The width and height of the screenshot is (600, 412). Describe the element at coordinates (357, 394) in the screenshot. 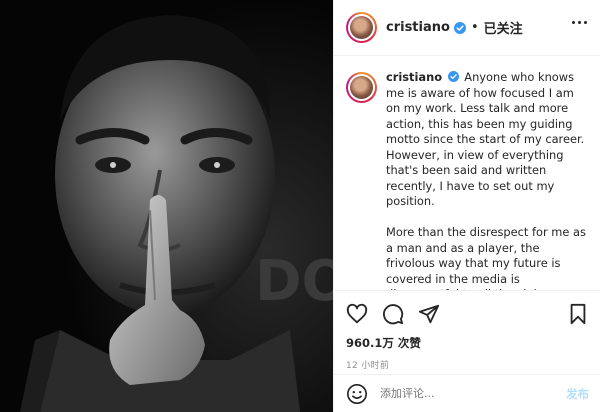

I see `emoji-icon` at that location.